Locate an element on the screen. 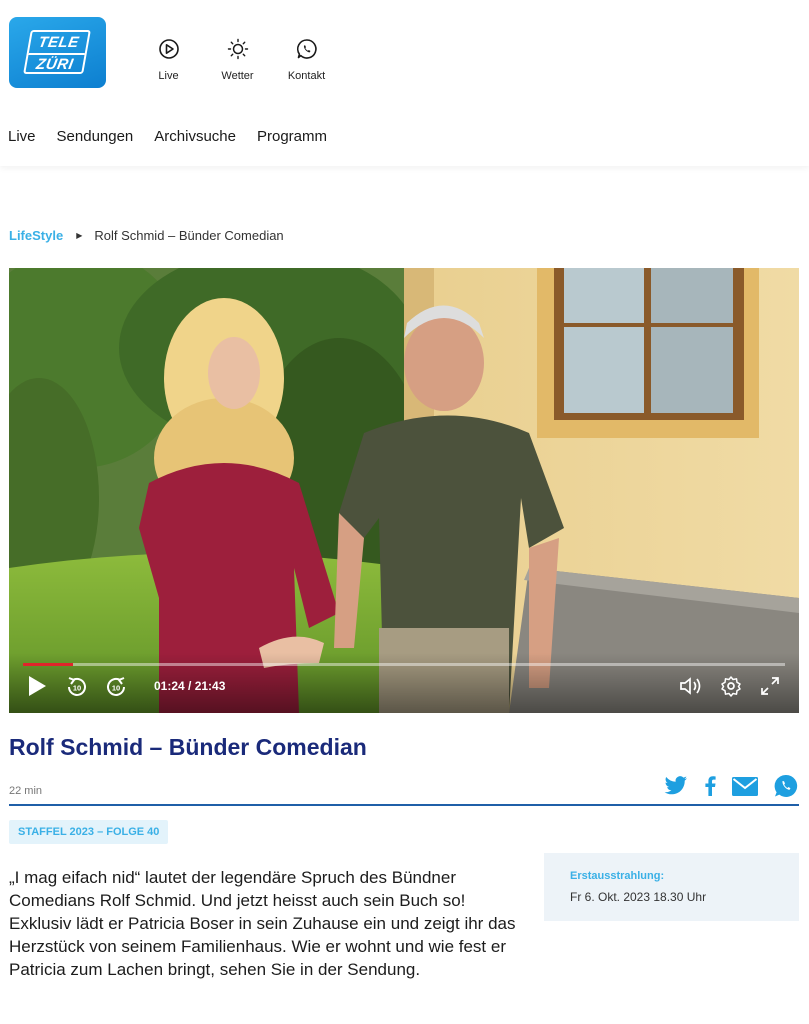 Image resolution: width=809 pixels, height=1024 pixels. settings-button is located at coordinates (731, 688).